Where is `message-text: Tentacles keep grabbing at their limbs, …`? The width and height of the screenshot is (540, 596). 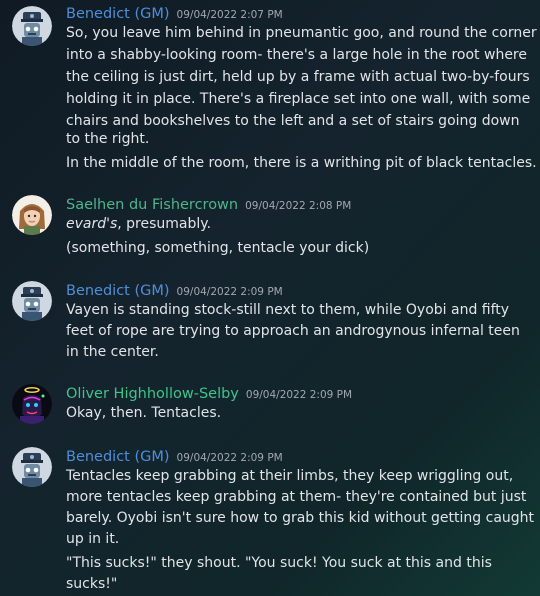 message-text: Tentacles keep grabbing at their limbs, … is located at coordinates (290, 476).